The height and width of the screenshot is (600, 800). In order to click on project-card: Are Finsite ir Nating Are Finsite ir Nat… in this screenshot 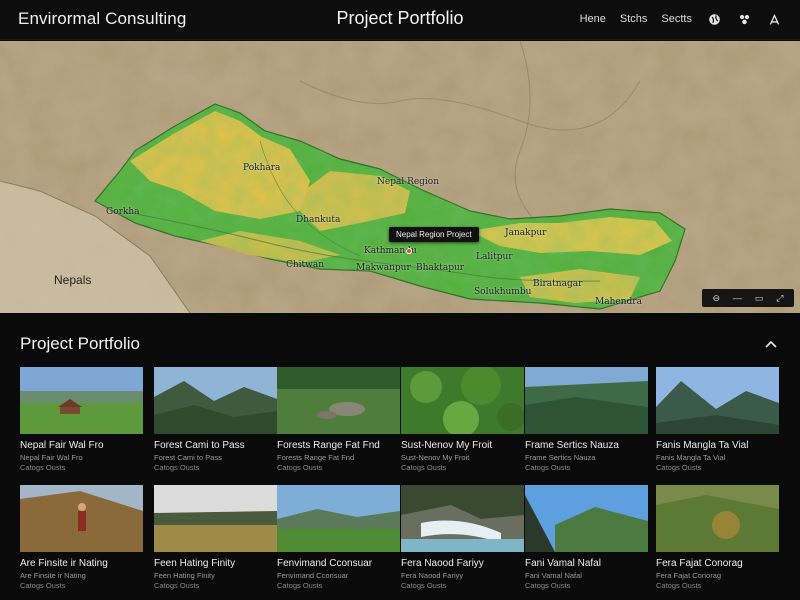, I will do `click(81, 537)`.